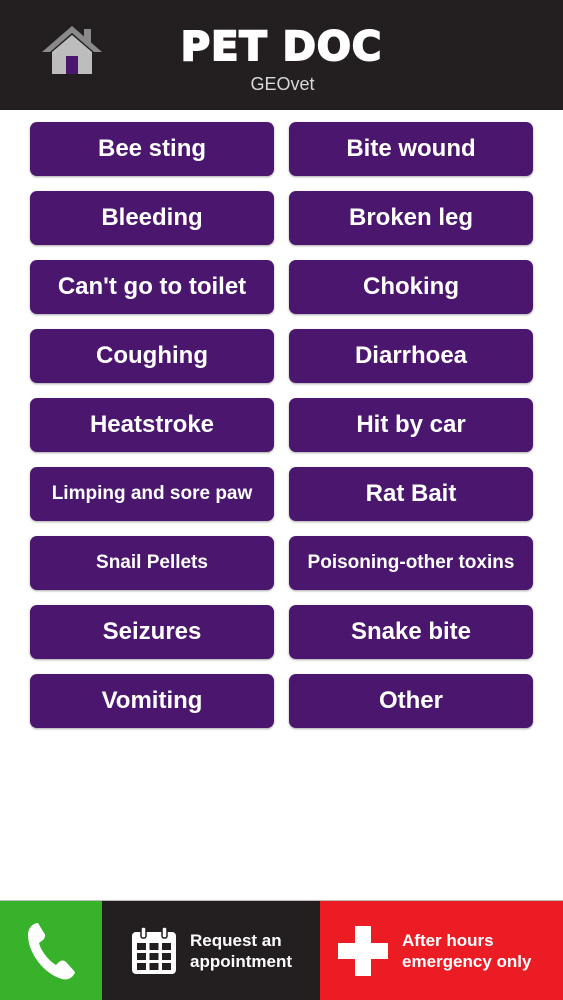  Describe the element at coordinates (411, 425) in the screenshot. I see `symptom-button-hit-by-car: Hit by car` at that location.